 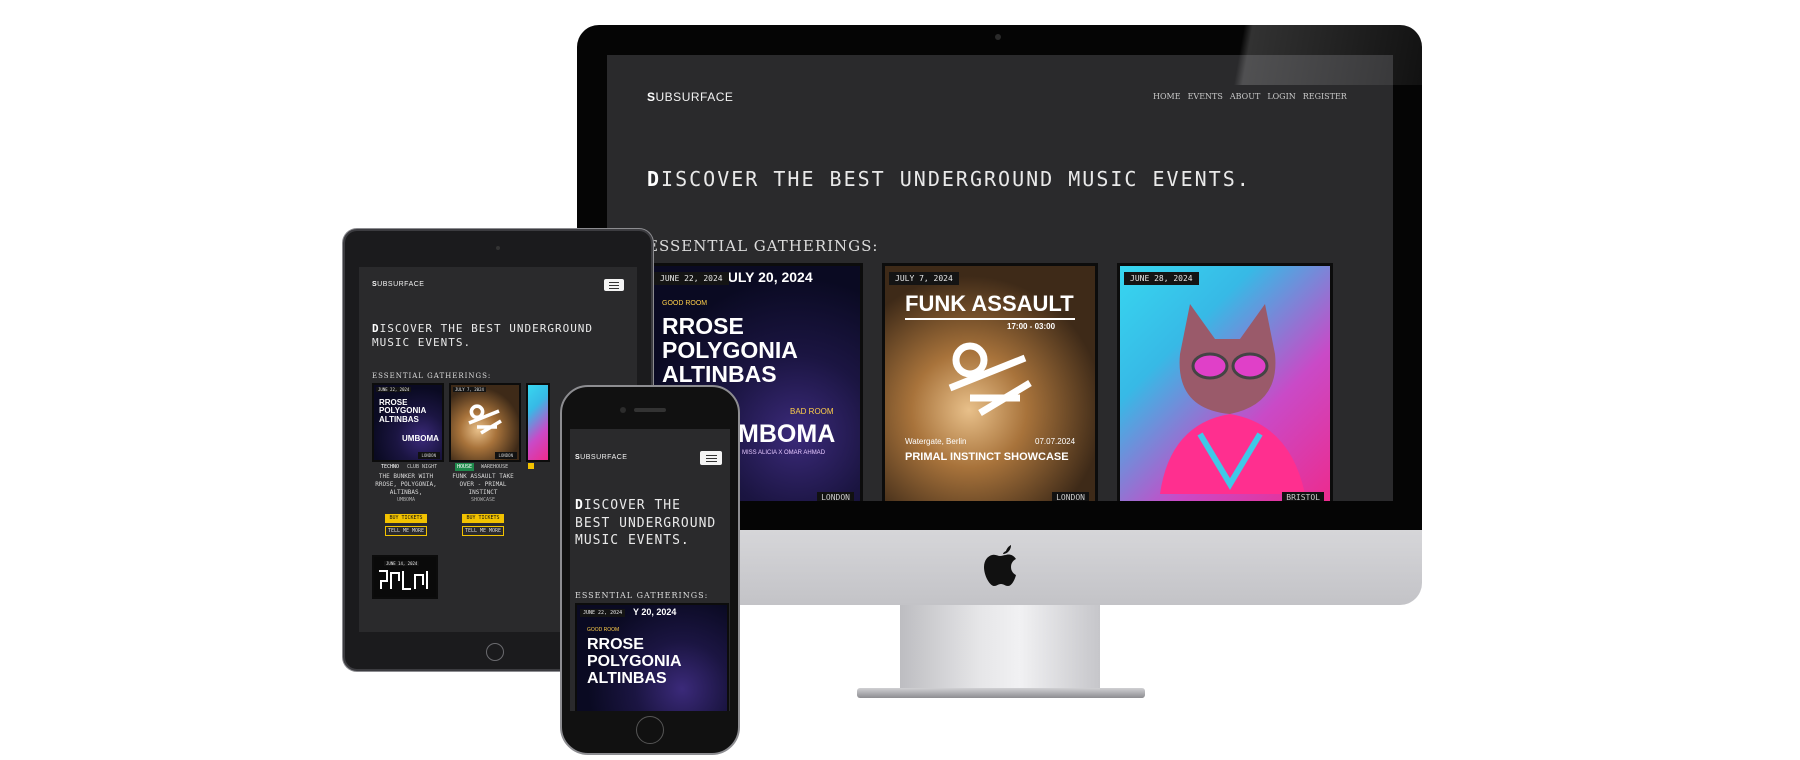 What do you see at coordinates (1325, 96) in the screenshot?
I see `nav-register: REGISTER` at bounding box center [1325, 96].